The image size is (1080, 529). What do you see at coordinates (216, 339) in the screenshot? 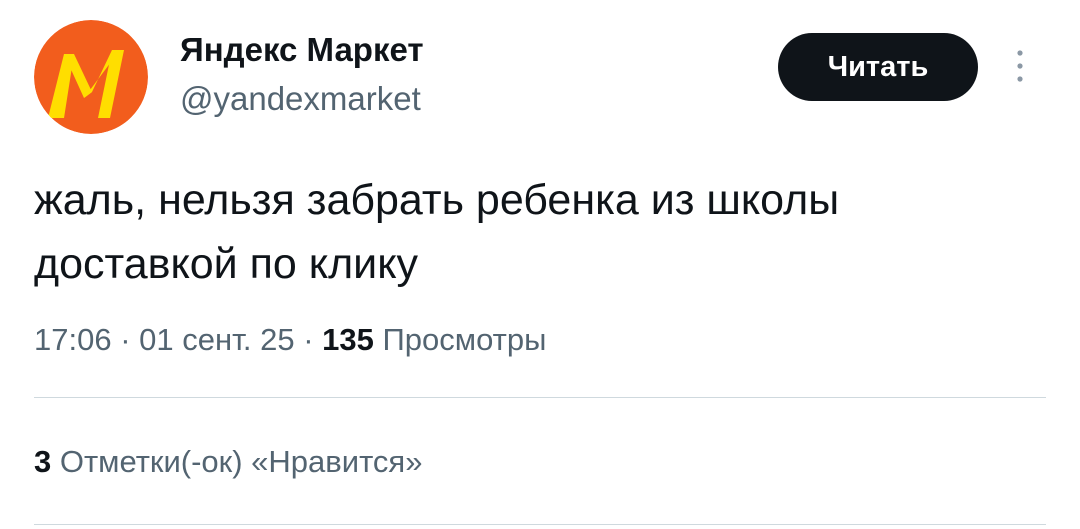
I see `tweet-date: 01 сент. 25` at bounding box center [216, 339].